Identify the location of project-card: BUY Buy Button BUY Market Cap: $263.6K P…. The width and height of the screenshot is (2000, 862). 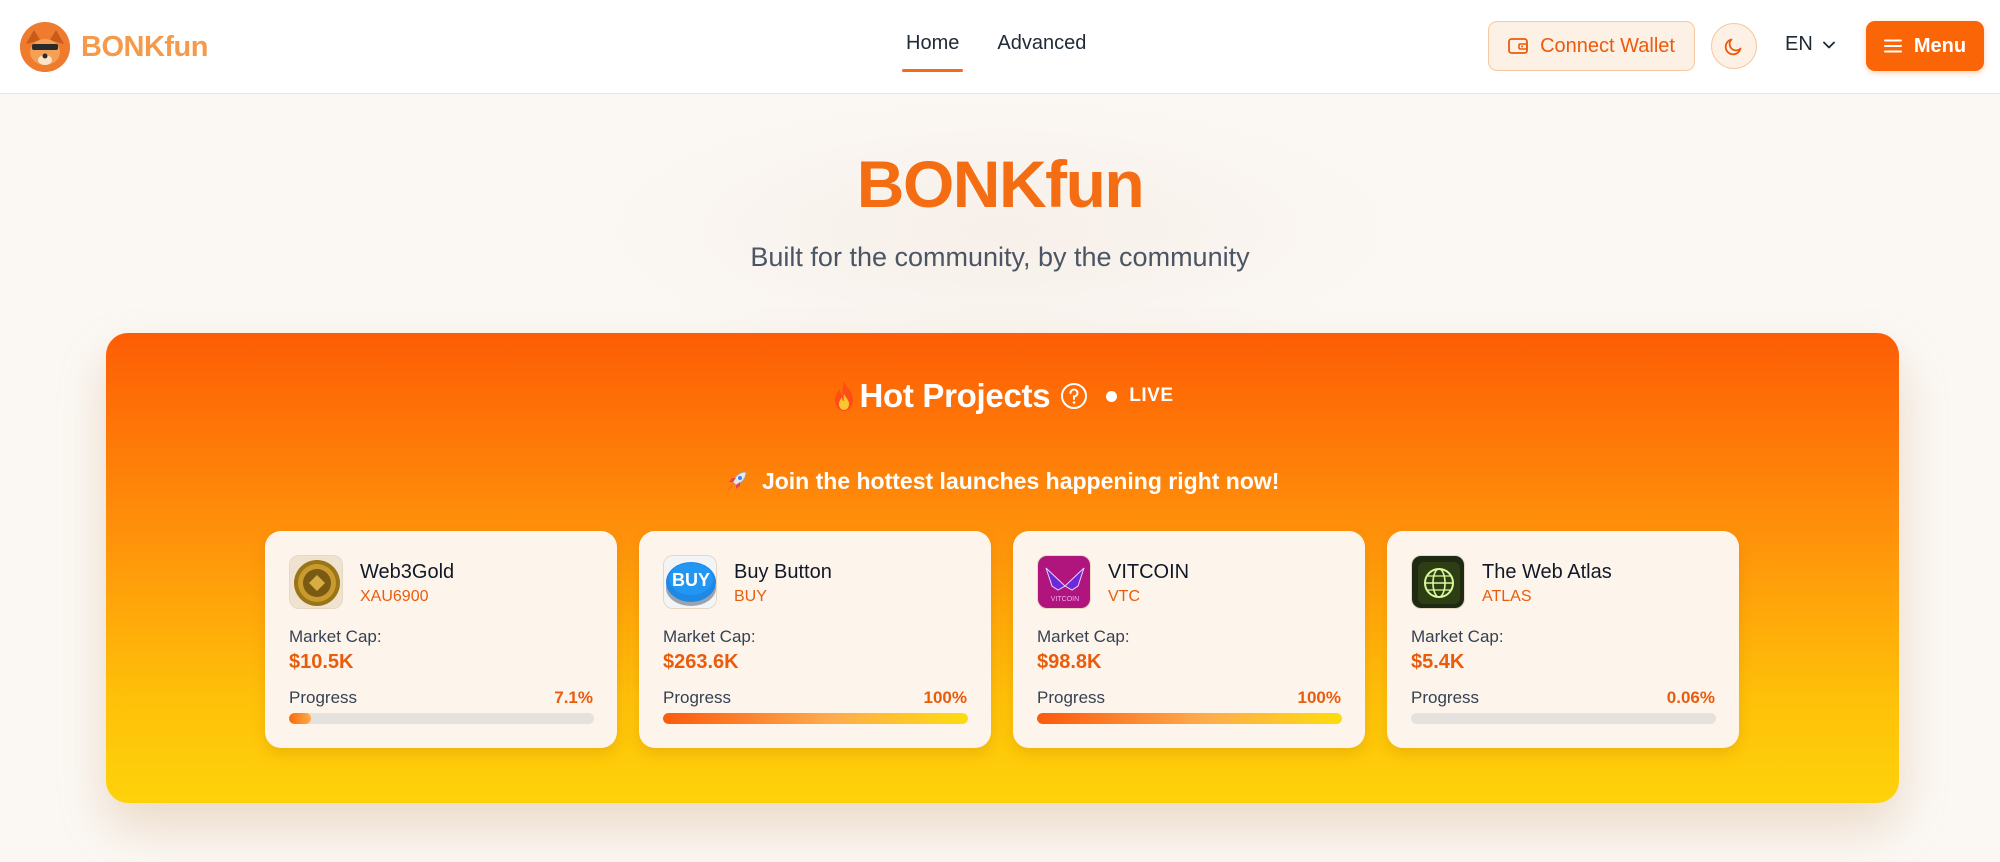
(815, 639).